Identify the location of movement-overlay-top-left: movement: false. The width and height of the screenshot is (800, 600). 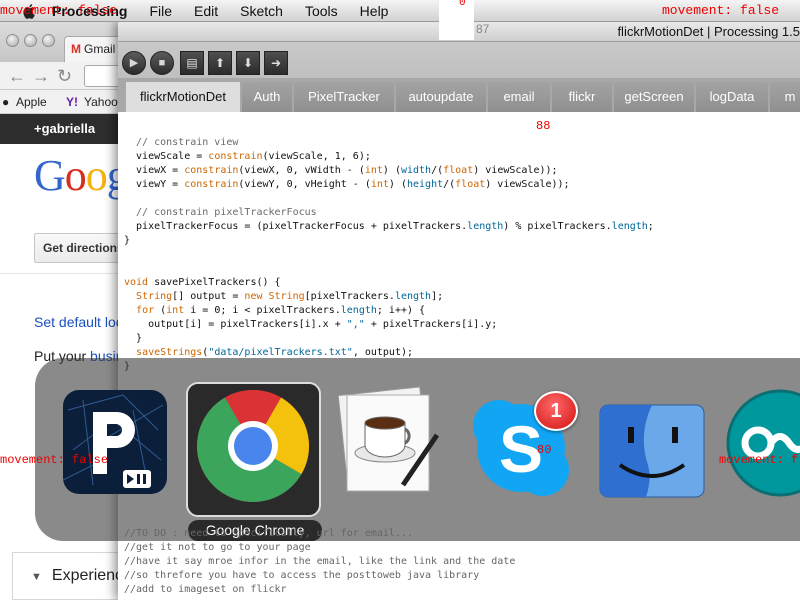
(59, 10).